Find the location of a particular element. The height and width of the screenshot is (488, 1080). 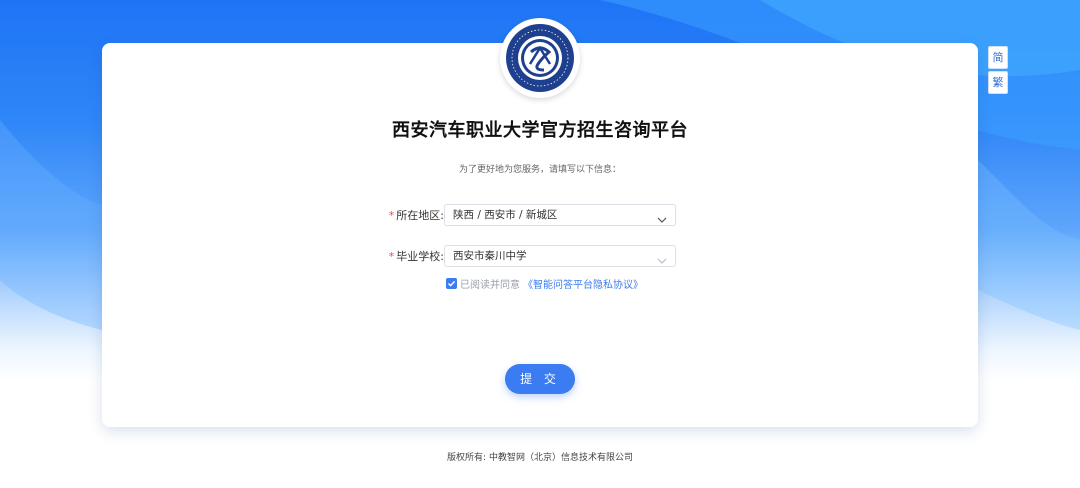

language-switch: 简 繁 is located at coordinates (998, 70).